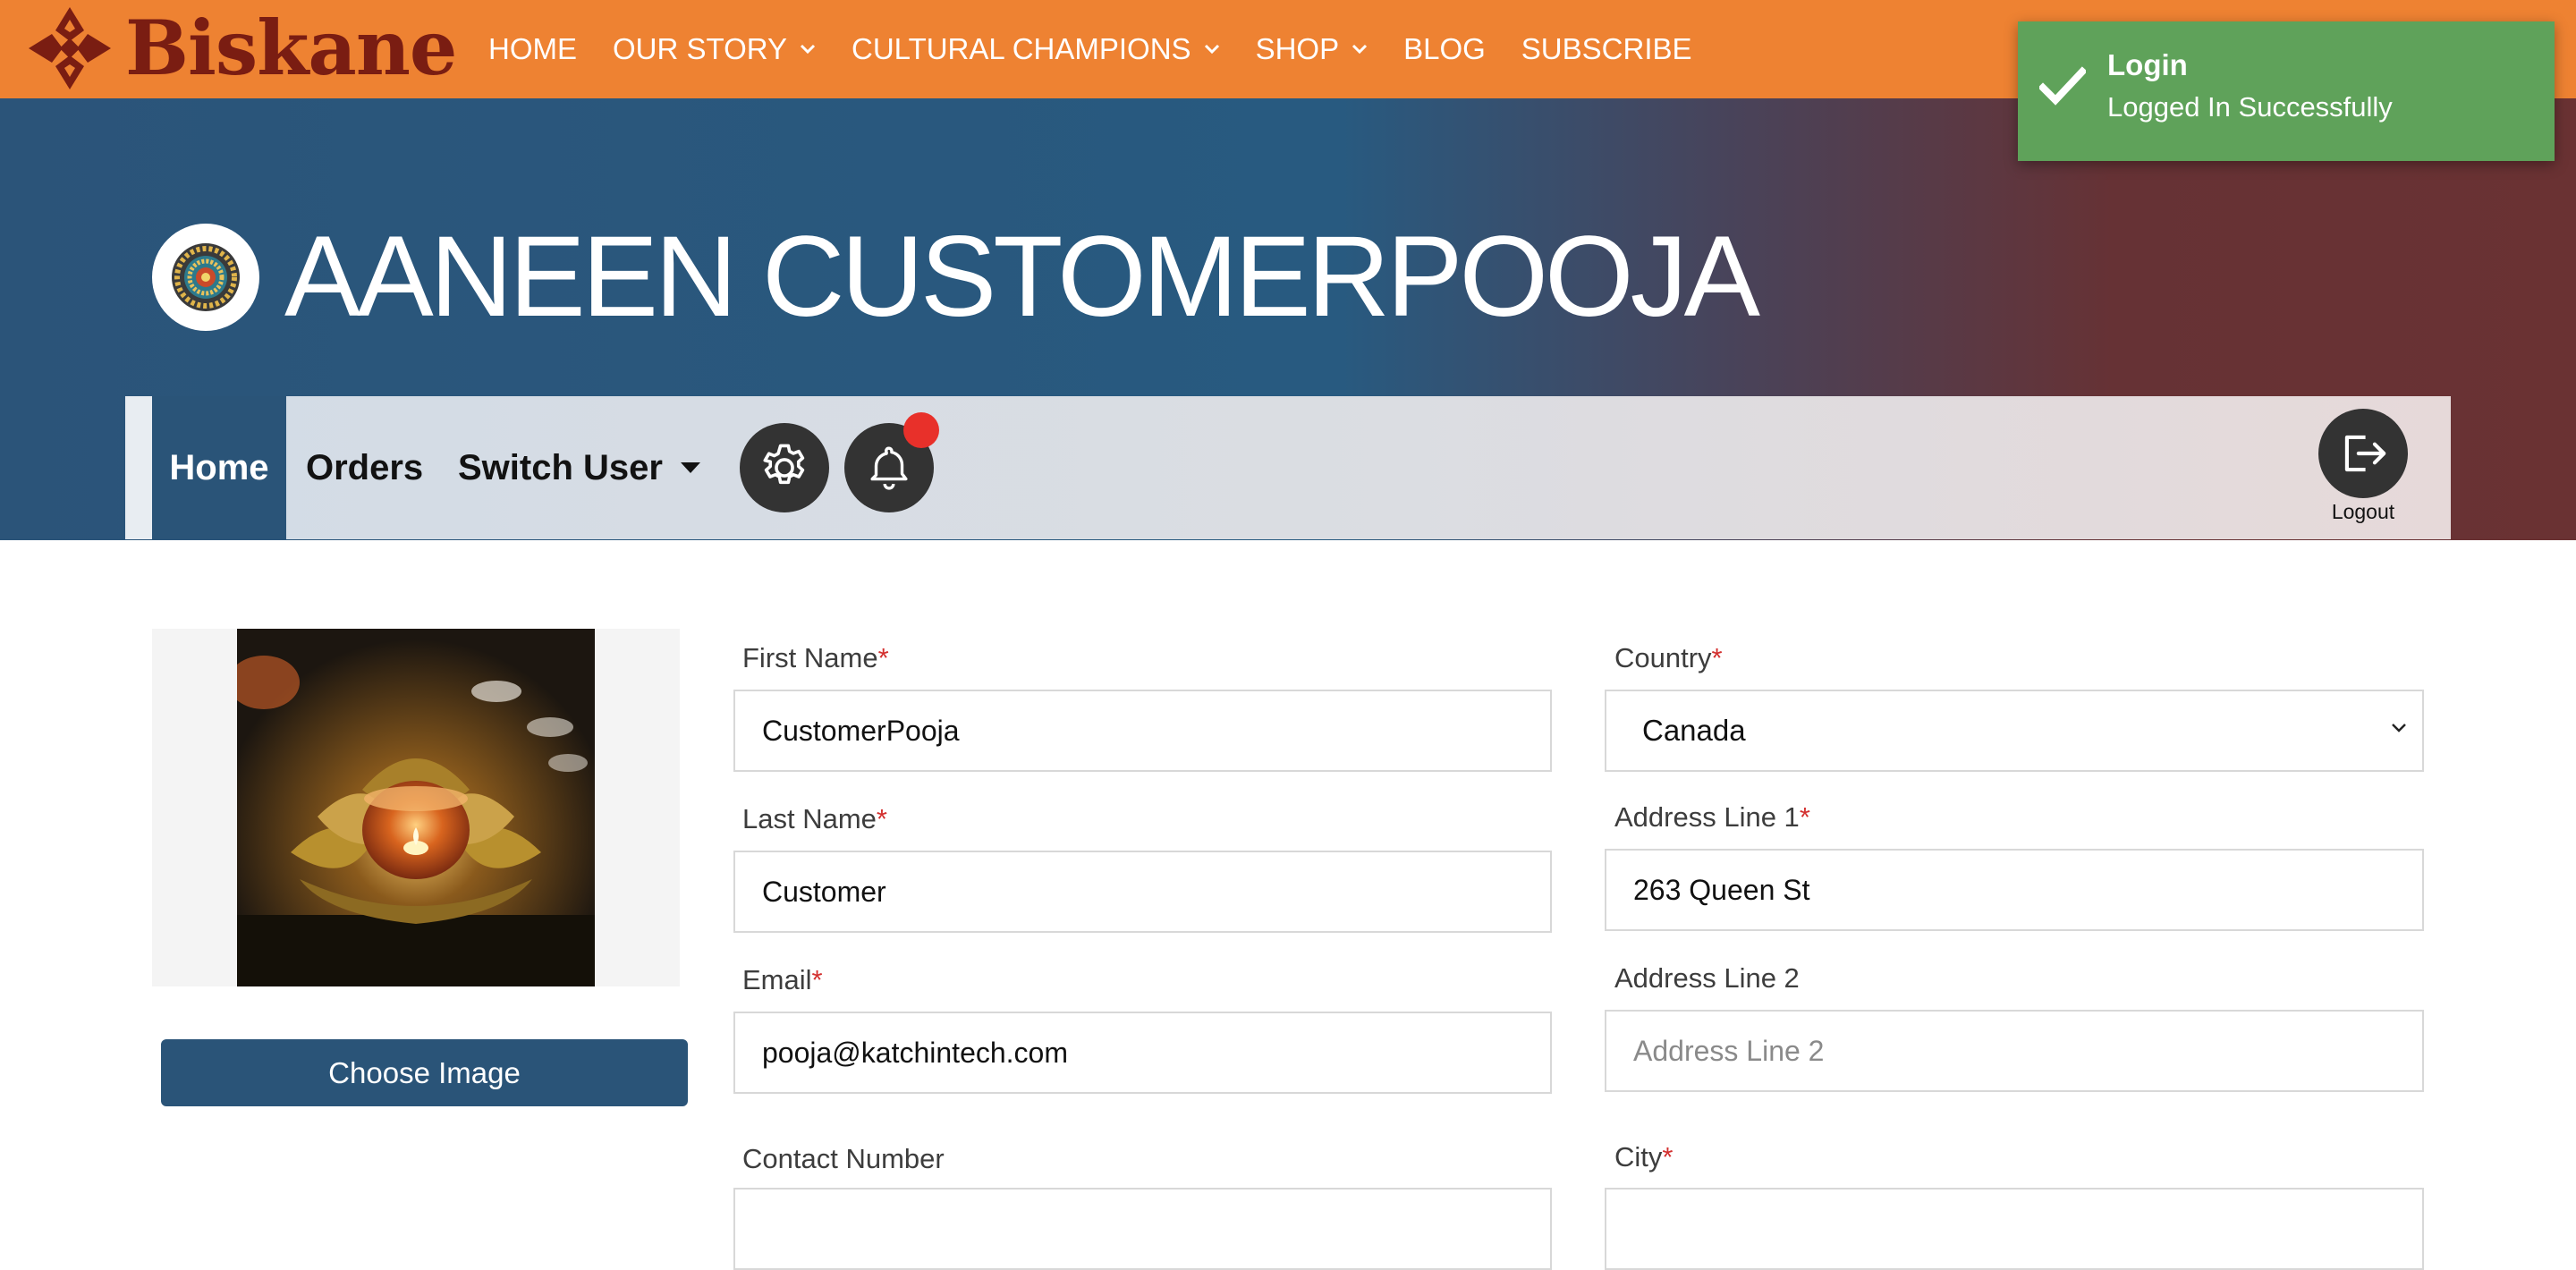 Image resolution: width=2576 pixels, height=1270 pixels. I want to click on nav-cultural-champions: CULTURAL CHAMPIONS, so click(1036, 49).